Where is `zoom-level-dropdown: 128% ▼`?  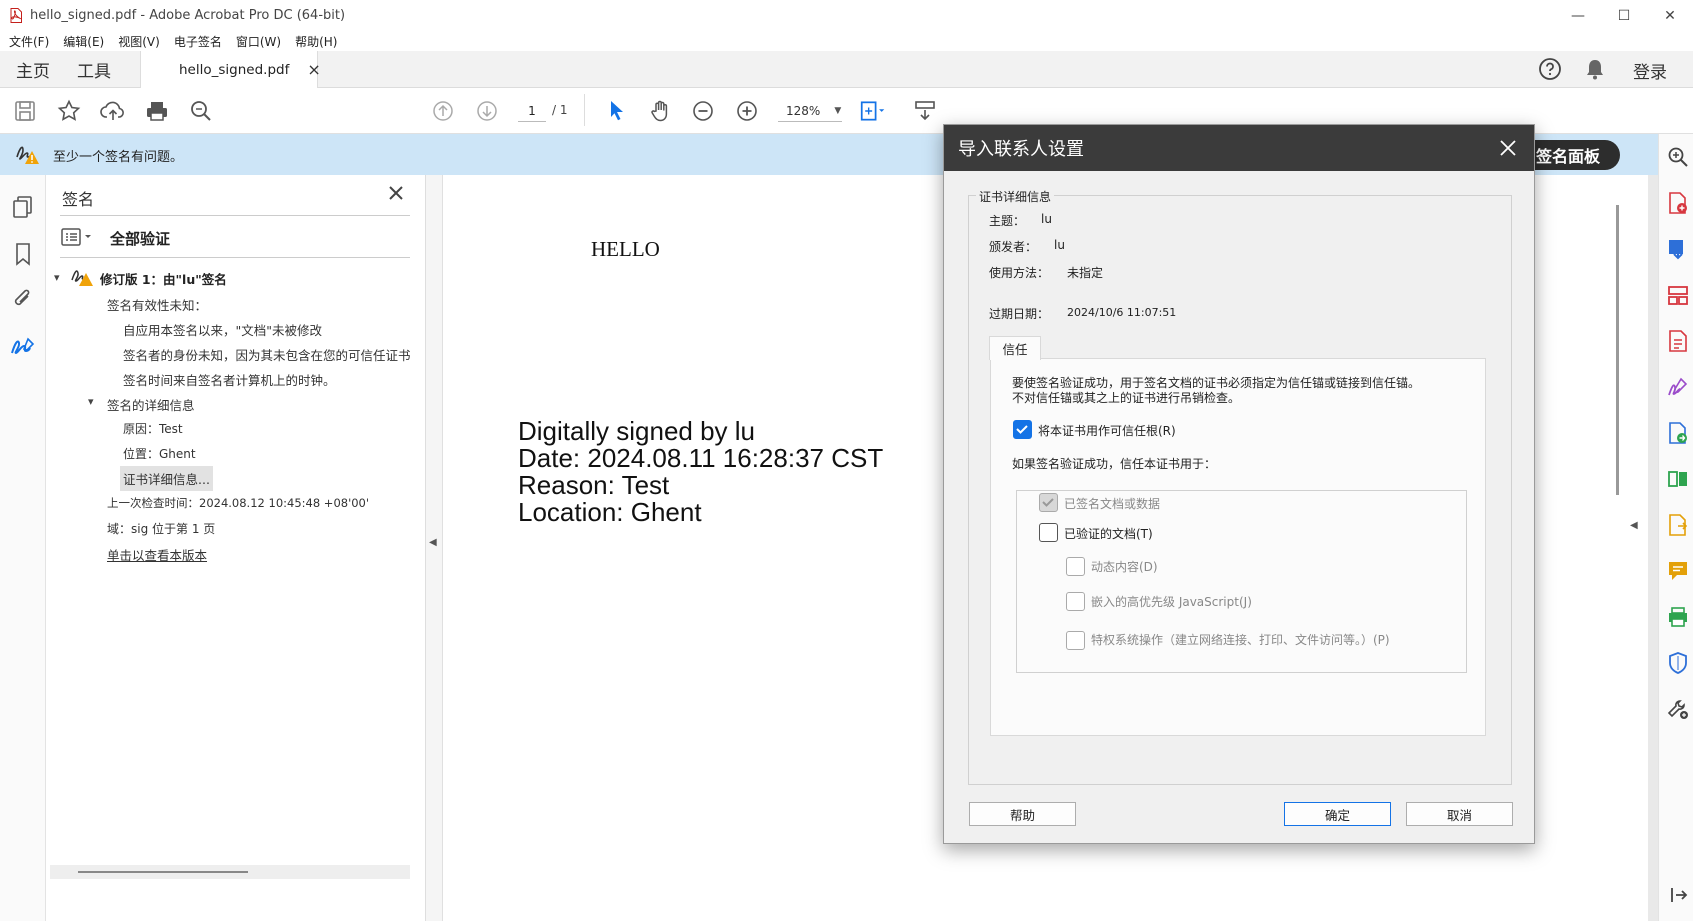
zoom-level-dropdown: 128% ▼ is located at coordinates (810, 111).